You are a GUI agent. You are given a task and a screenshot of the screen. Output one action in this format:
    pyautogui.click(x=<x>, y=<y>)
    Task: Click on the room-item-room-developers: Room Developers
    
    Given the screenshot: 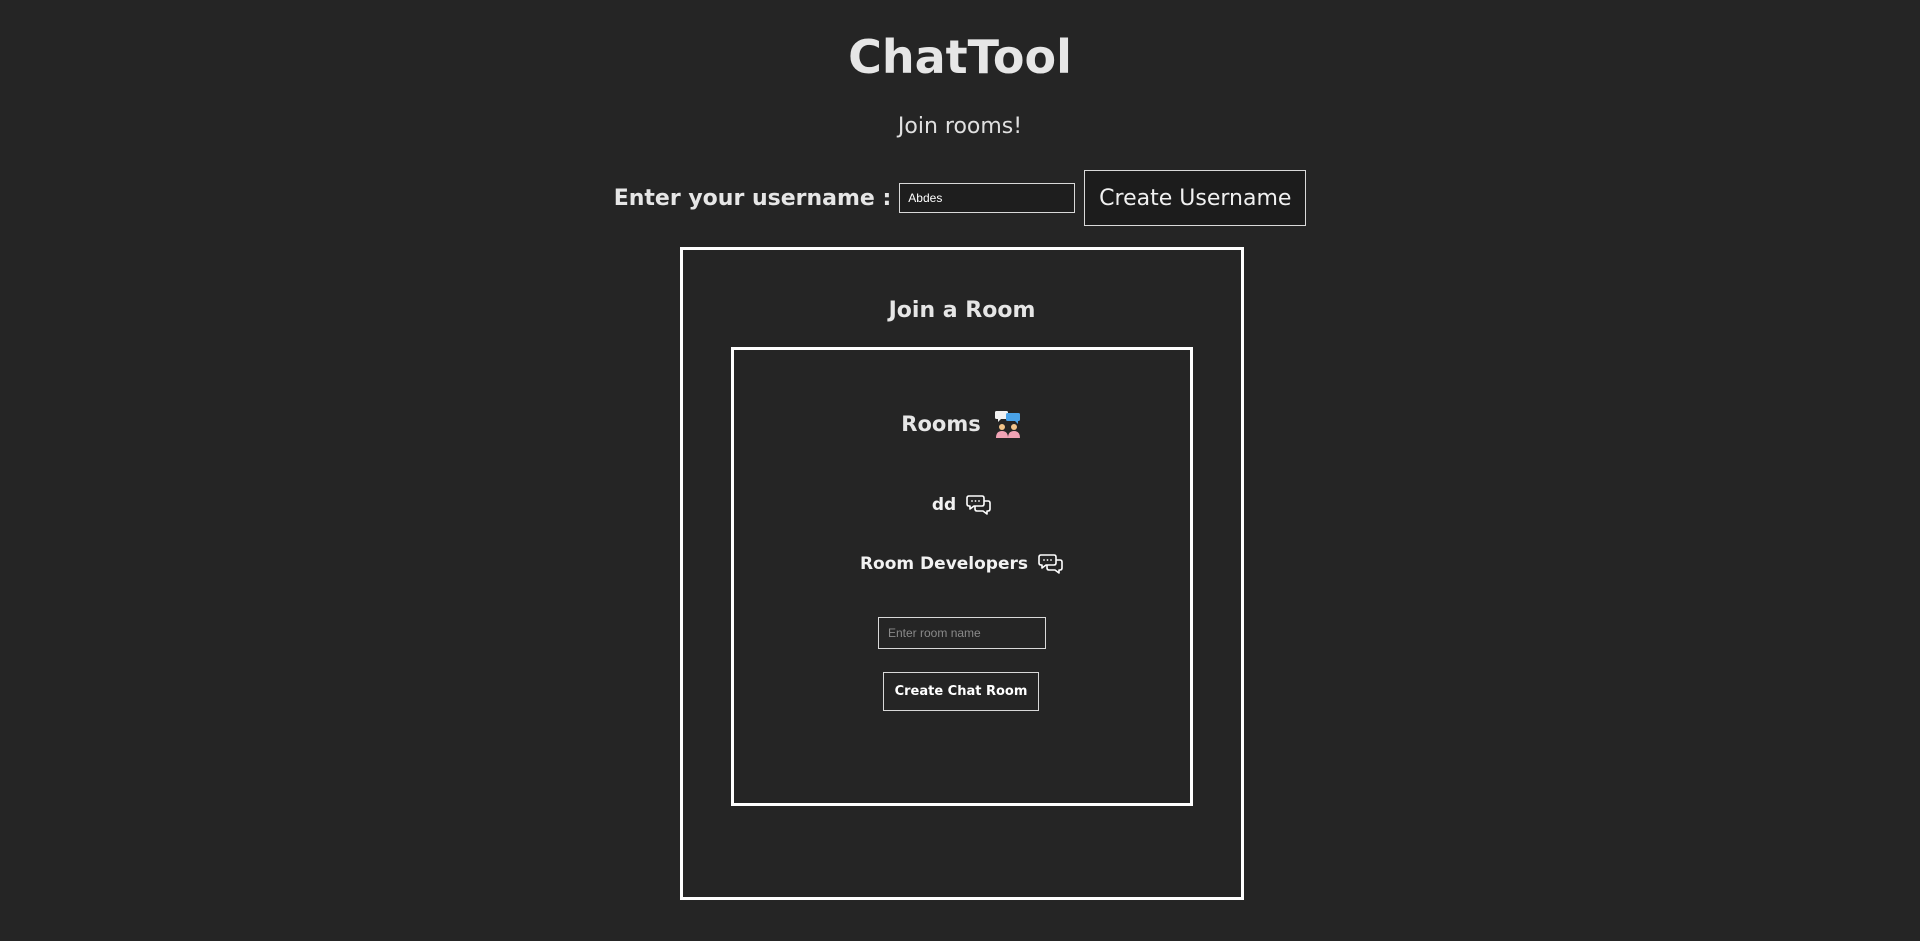 What is the action you would take?
    pyautogui.click(x=962, y=564)
    